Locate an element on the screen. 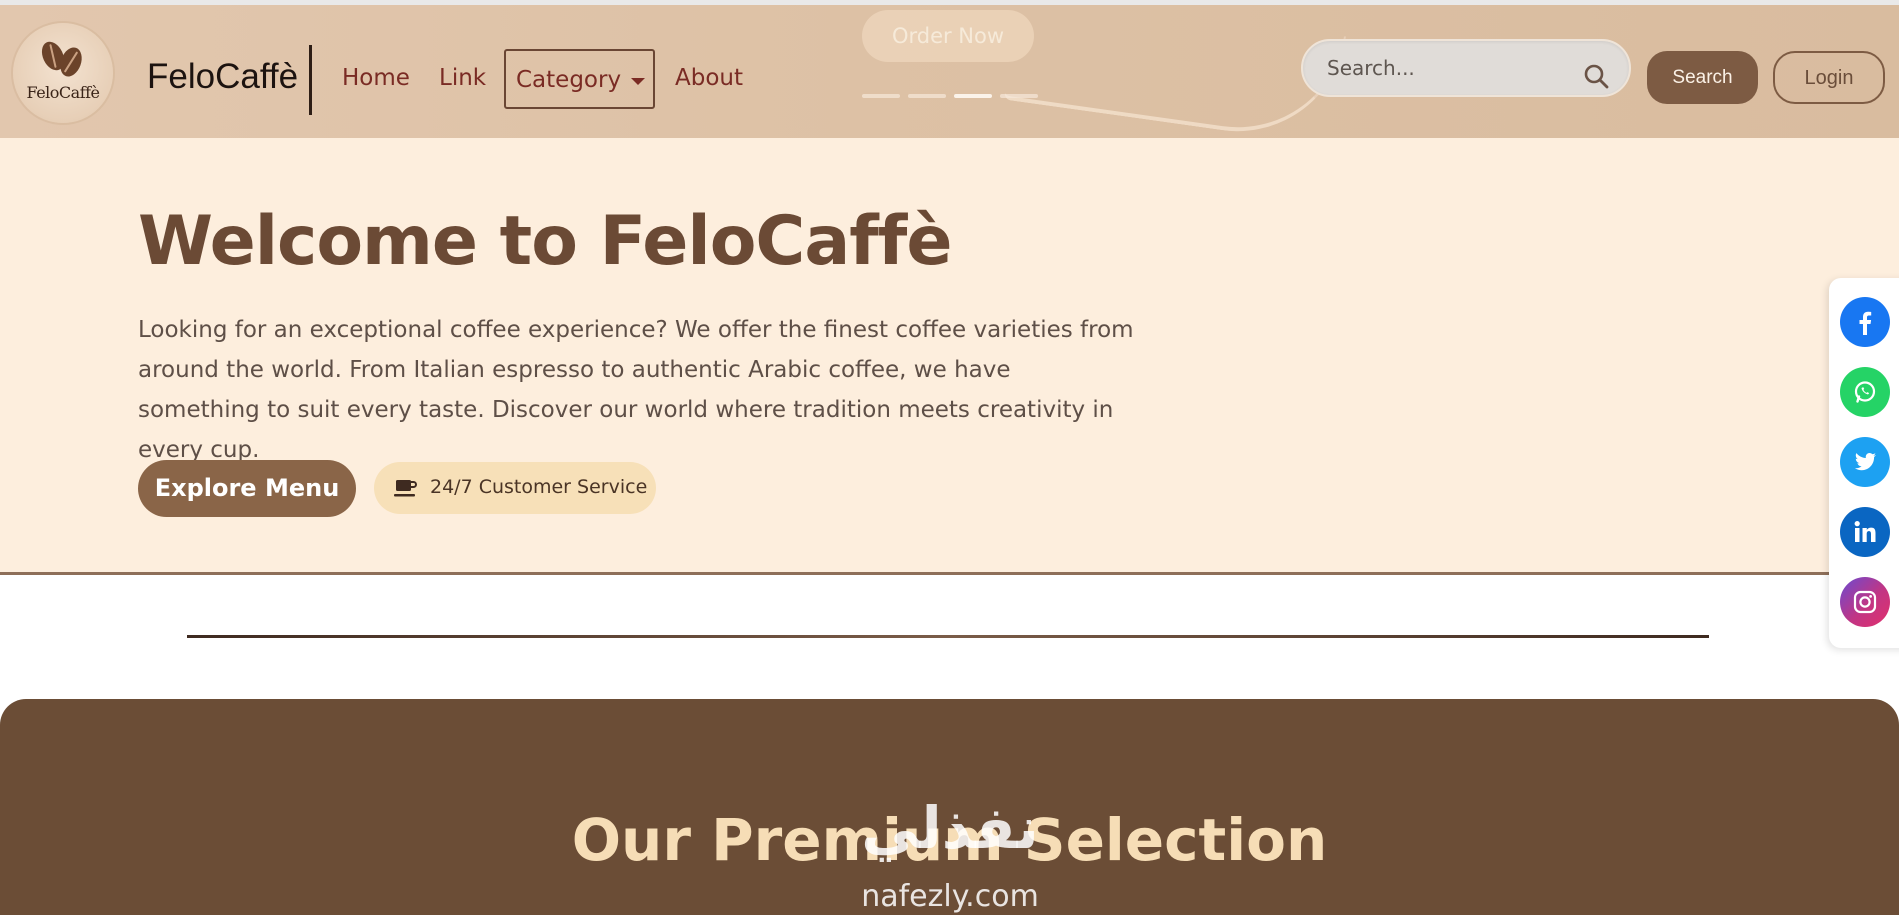  customer-service-badge: 24/7 Customer Service is located at coordinates (515, 488).